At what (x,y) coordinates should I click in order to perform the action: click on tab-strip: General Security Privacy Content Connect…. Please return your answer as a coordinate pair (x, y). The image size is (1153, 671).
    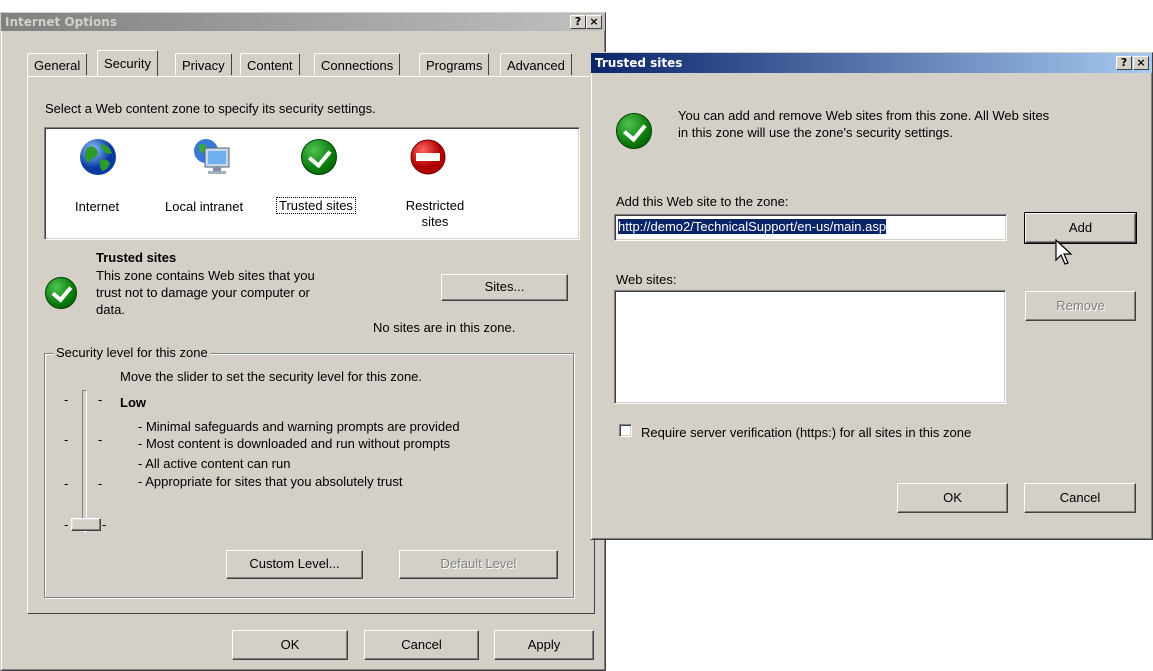
    Looking at the image, I should click on (312, 63).